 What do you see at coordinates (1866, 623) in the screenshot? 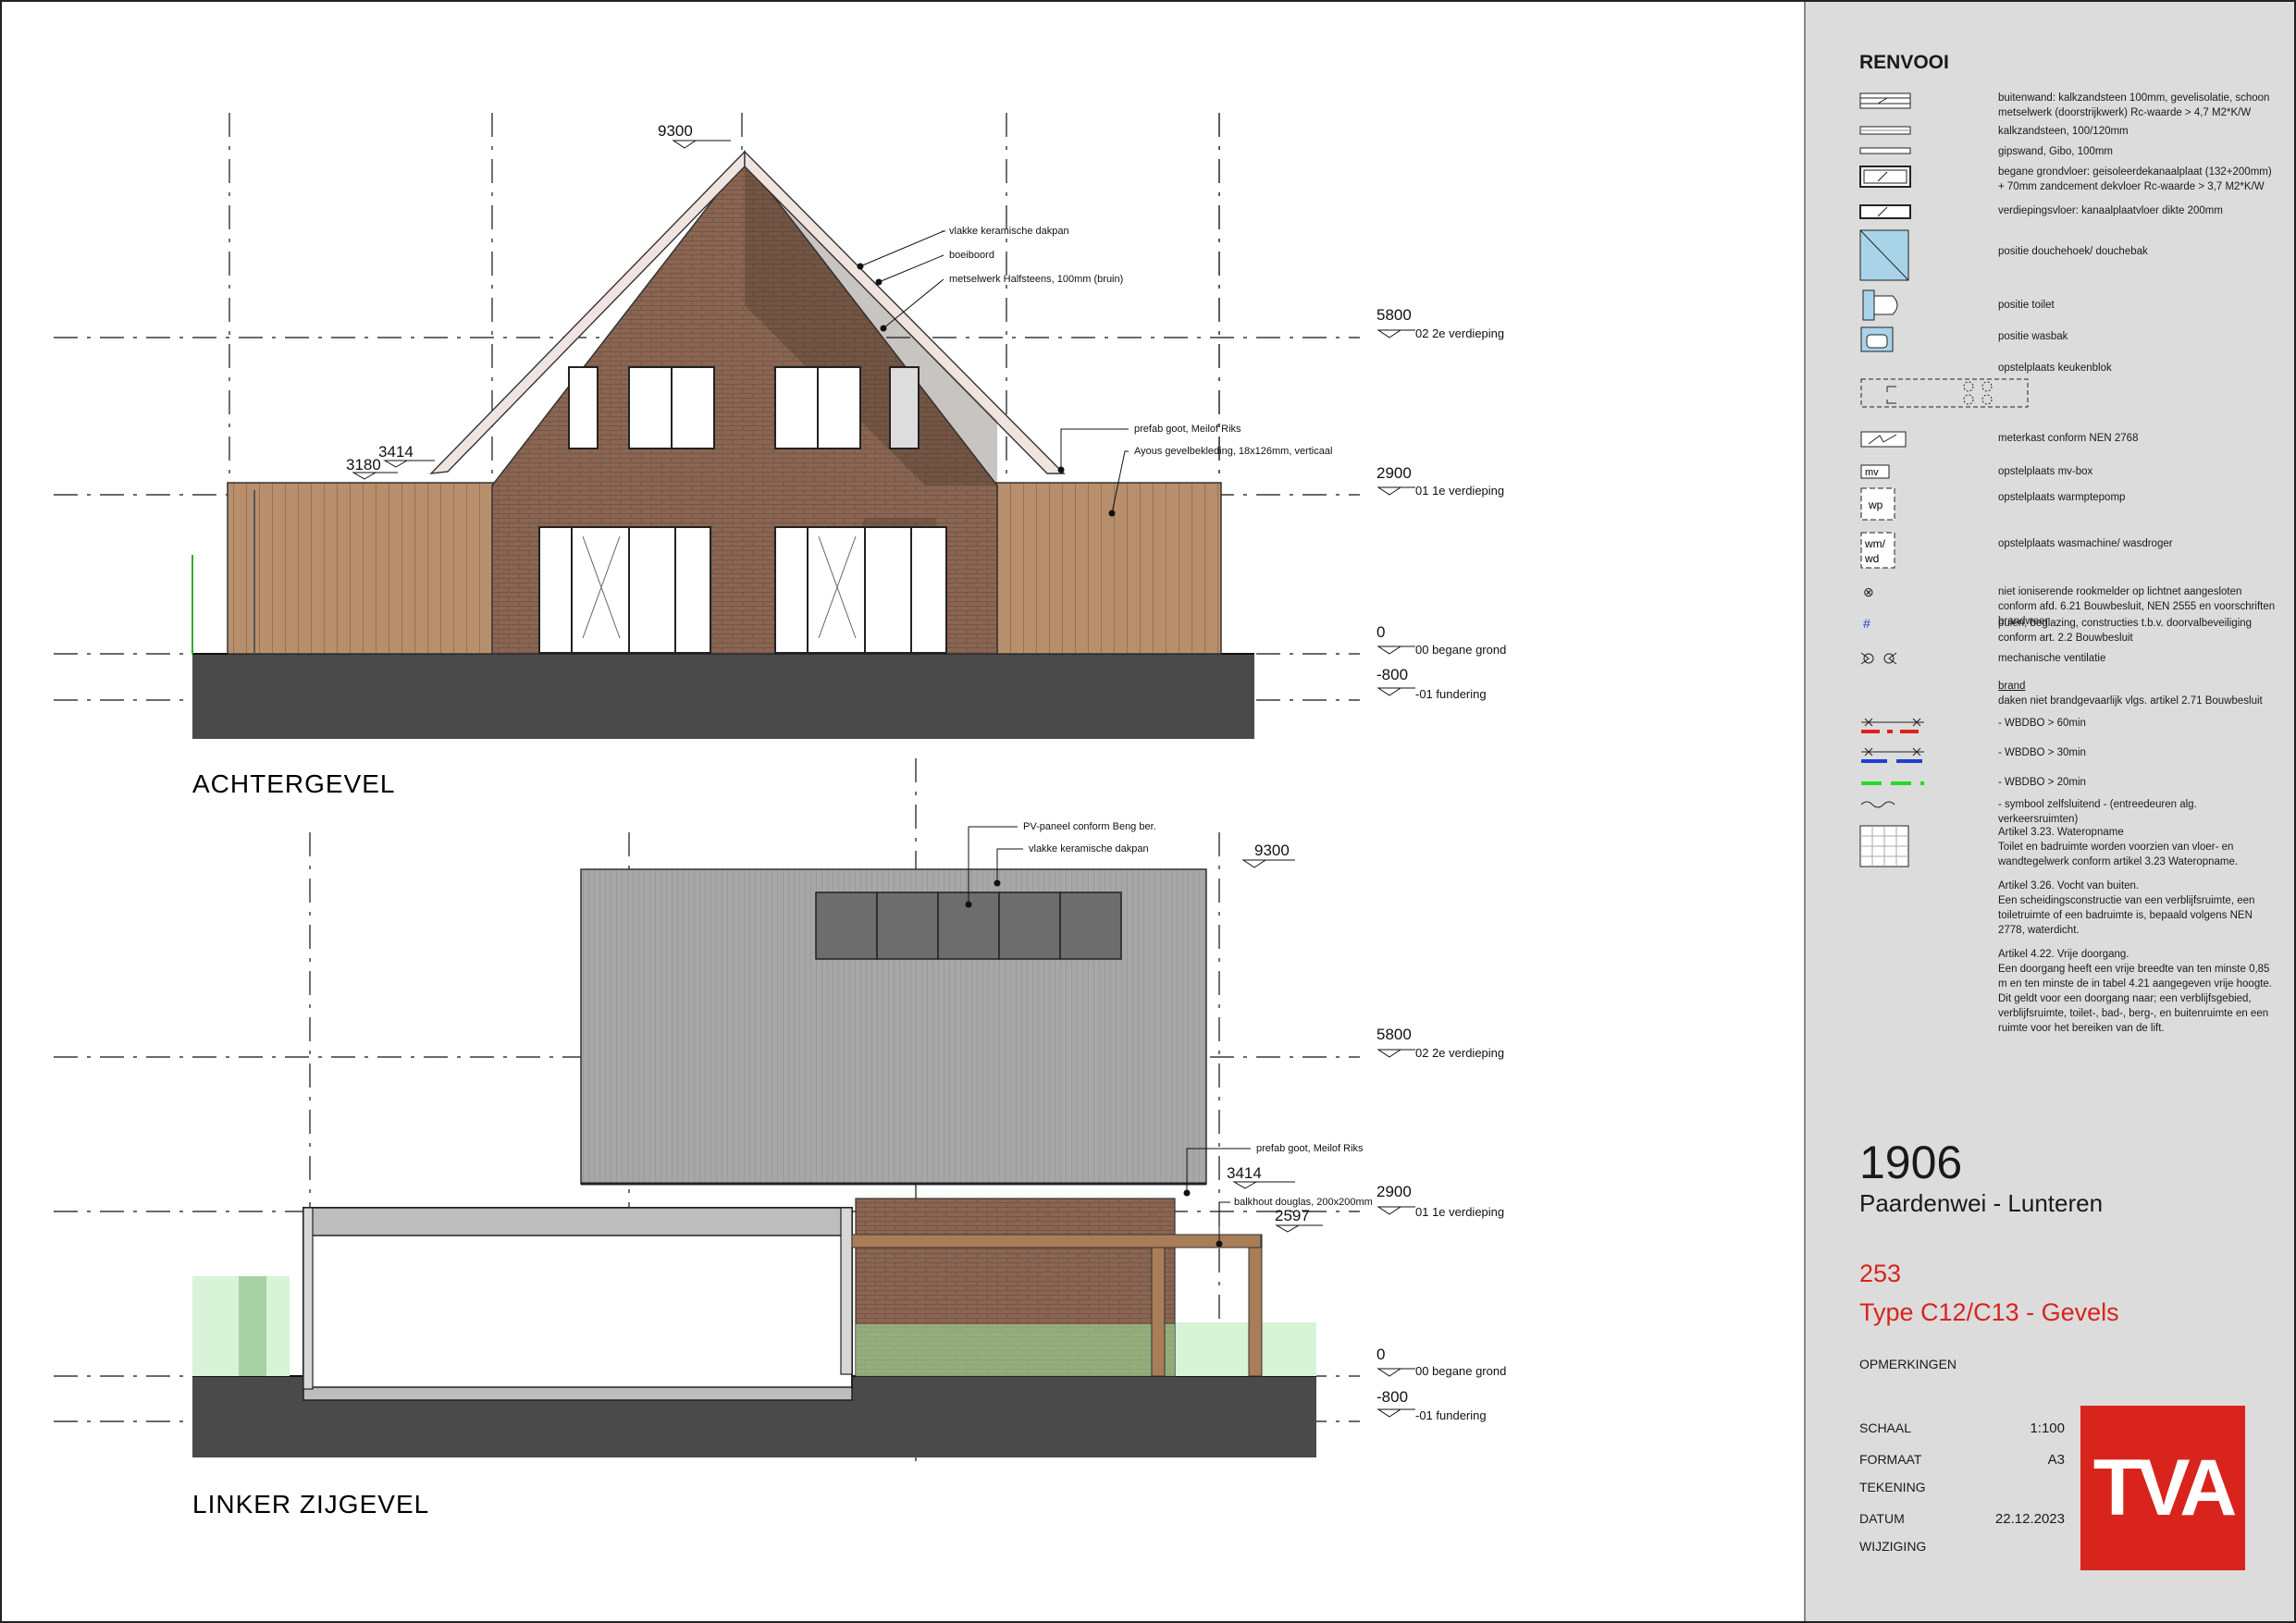
I see `hash-icon: #` at bounding box center [1866, 623].